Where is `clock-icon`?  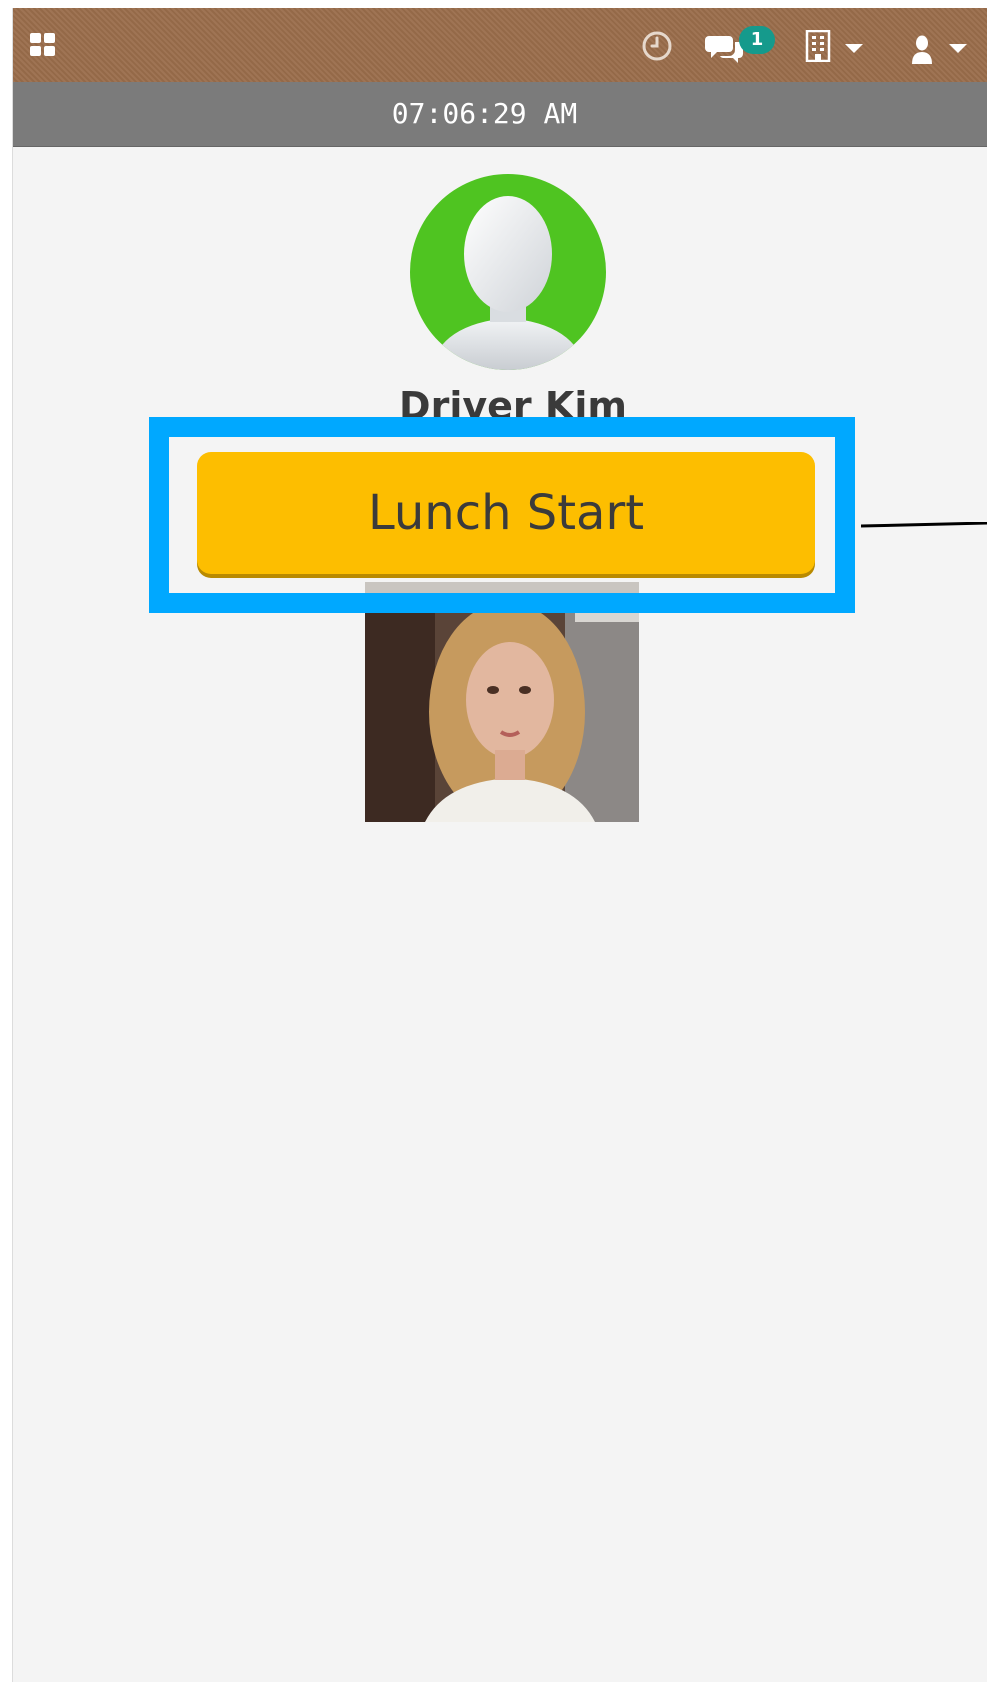
clock-icon is located at coordinates (657, 46).